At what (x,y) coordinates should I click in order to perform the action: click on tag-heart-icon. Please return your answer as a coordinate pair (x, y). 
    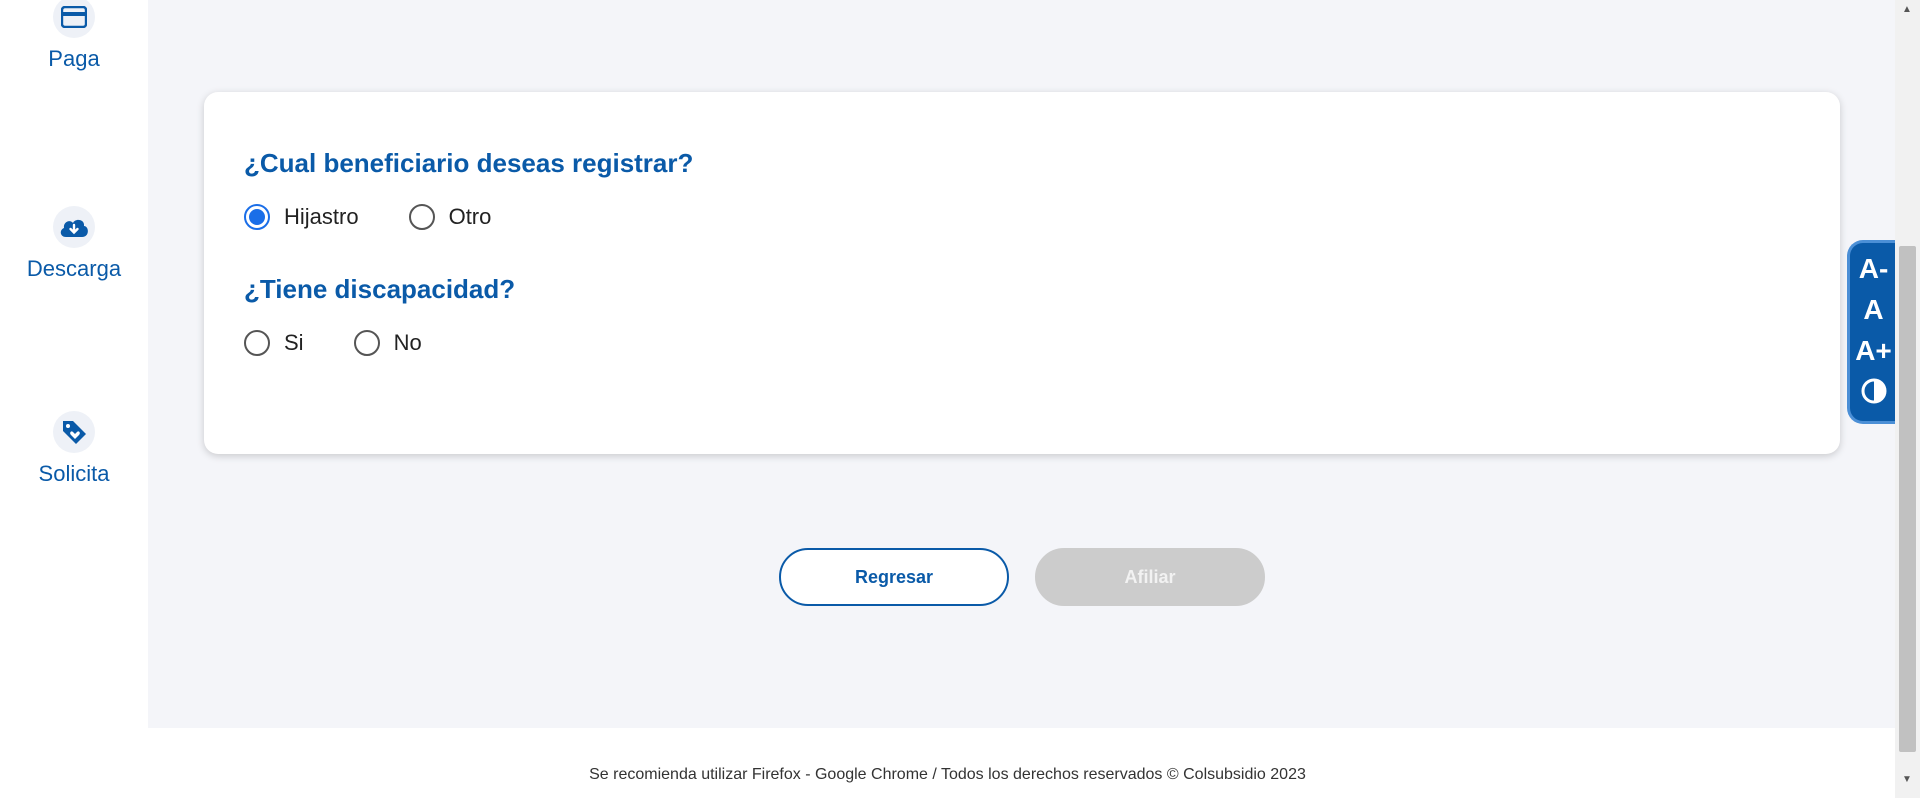
    Looking at the image, I should click on (74, 432).